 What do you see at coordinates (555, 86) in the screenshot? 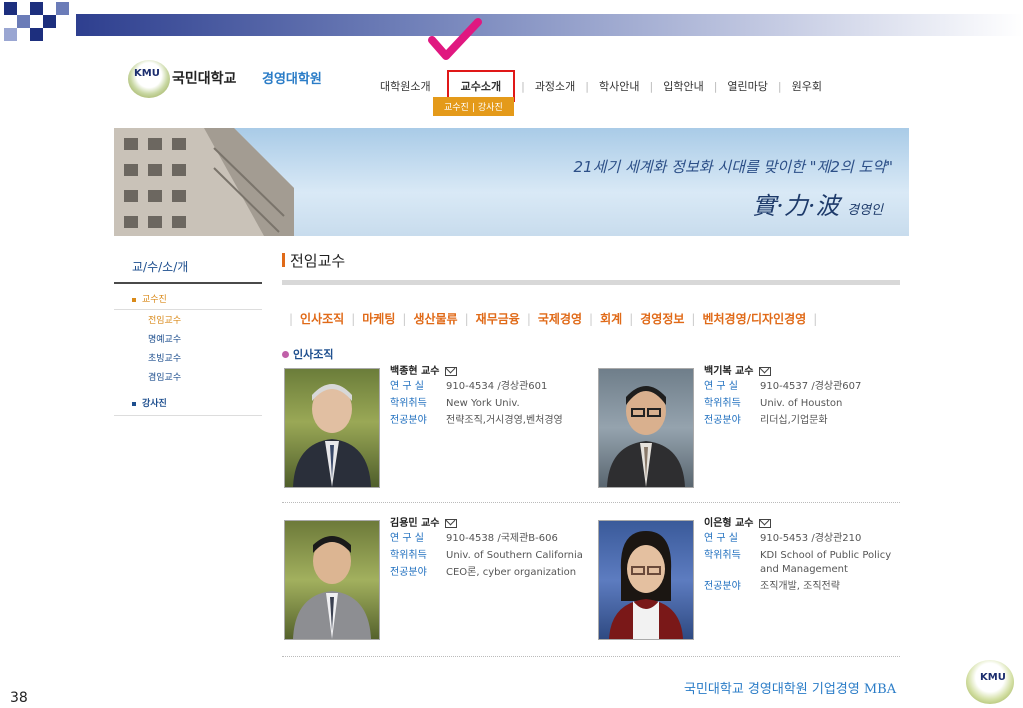
I see `nav-item-programs: 과정소개` at bounding box center [555, 86].